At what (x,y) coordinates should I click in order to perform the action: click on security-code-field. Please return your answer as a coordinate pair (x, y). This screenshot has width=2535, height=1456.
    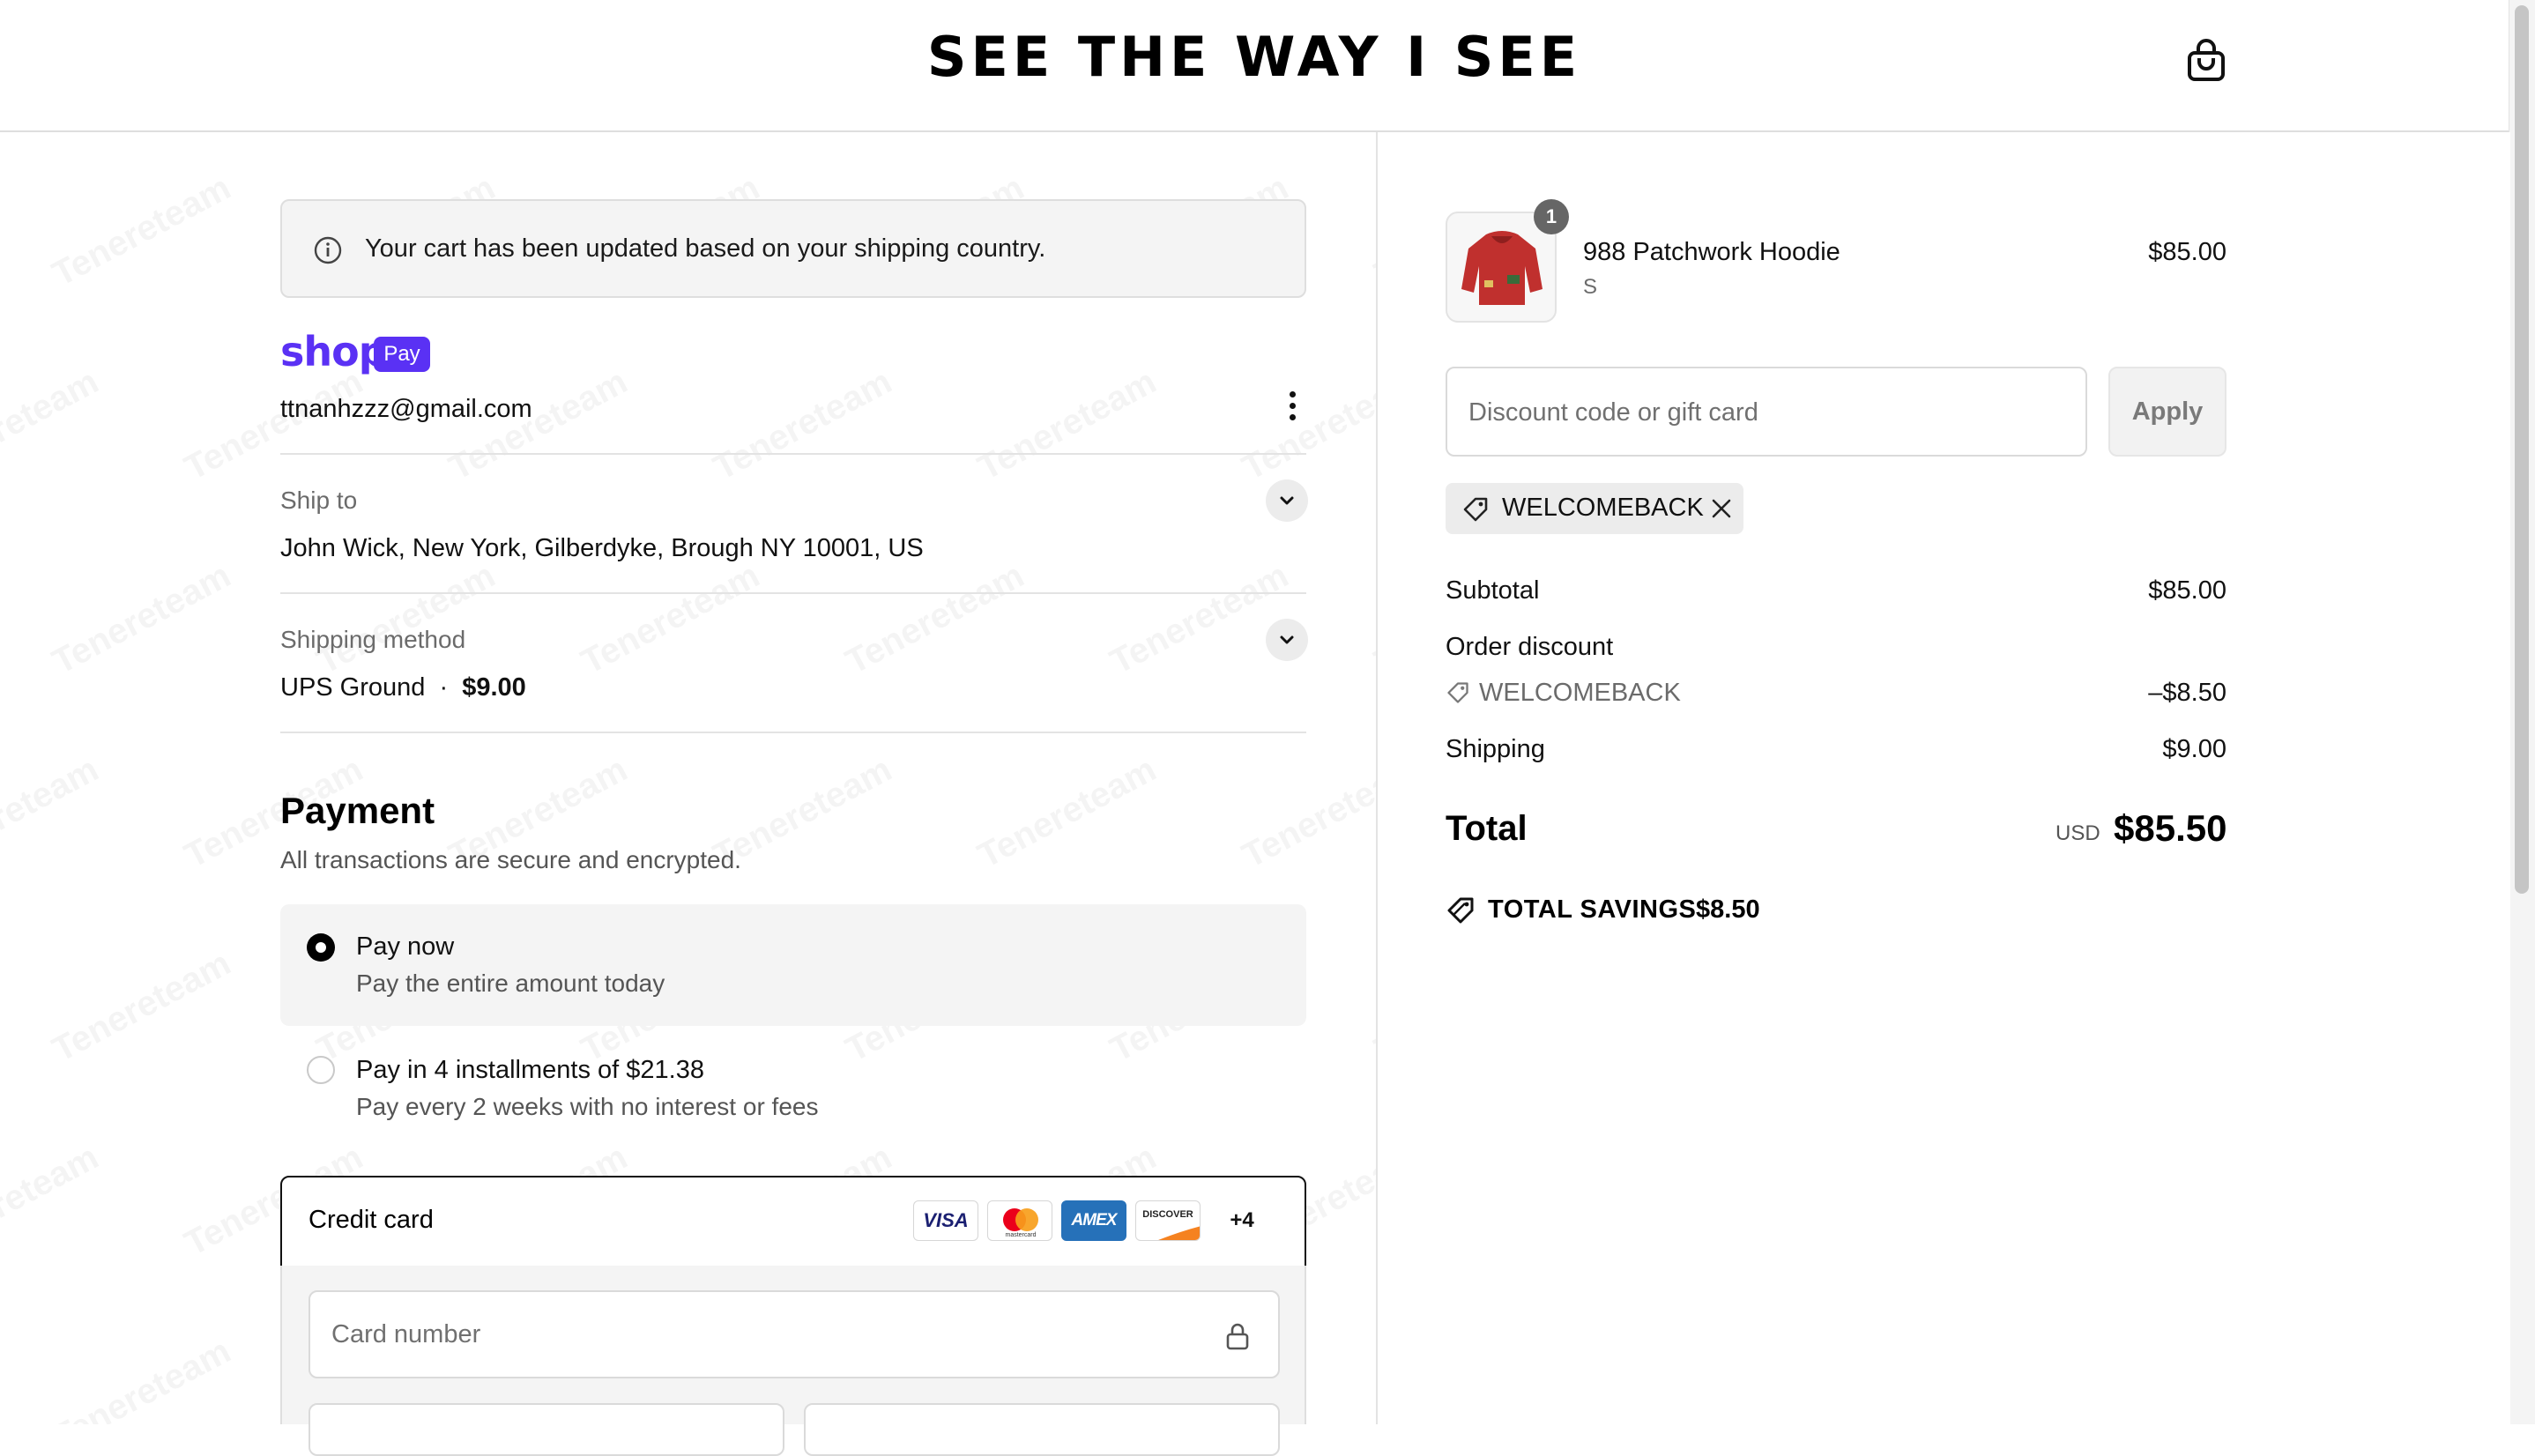
    Looking at the image, I should click on (1042, 1429).